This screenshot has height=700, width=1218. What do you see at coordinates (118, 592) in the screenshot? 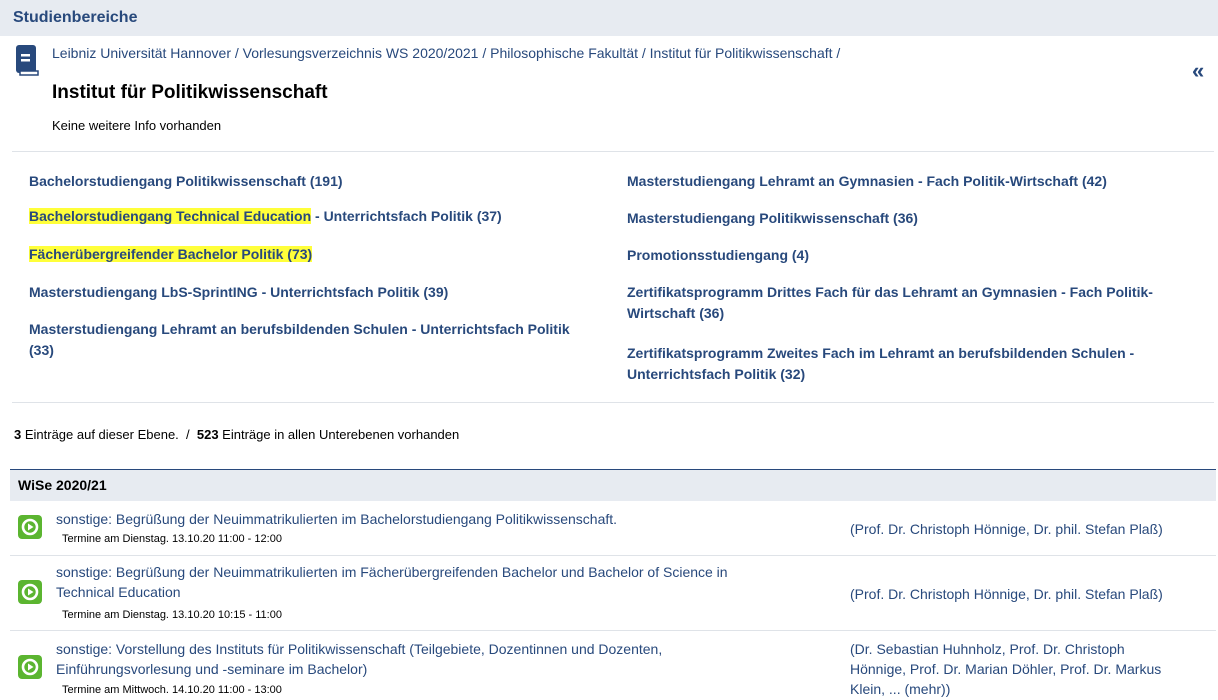
I see `course-title-line: Technical Education` at bounding box center [118, 592].